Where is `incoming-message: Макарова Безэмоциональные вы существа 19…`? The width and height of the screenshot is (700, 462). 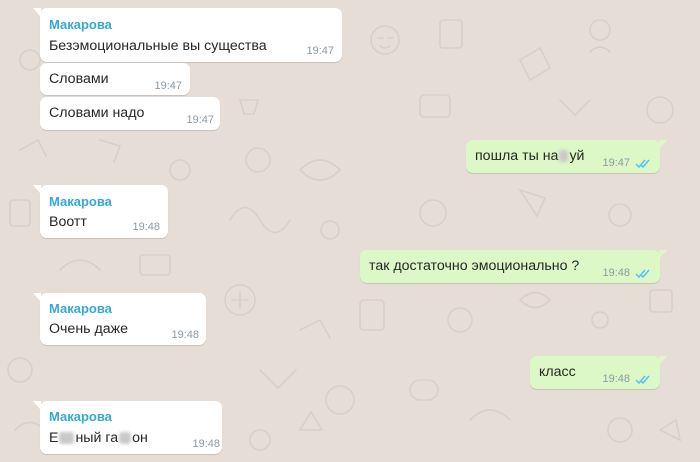 incoming-message: Макарова Безэмоциональные вы существа 19… is located at coordinates (187, 35).